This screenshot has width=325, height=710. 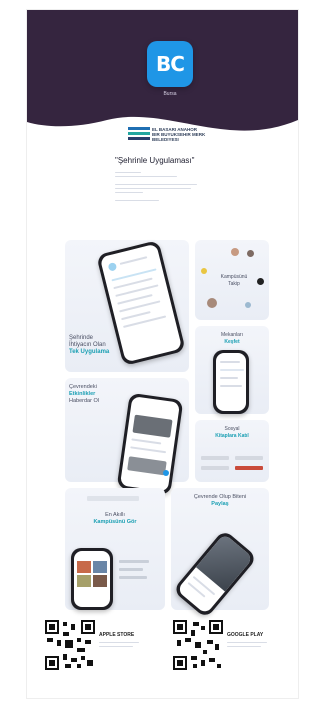 What do you see at coordinates (165, 139) in the screenshot?
I see `org-line-3: BELEDIYESI` at bounding box center [165, 139].